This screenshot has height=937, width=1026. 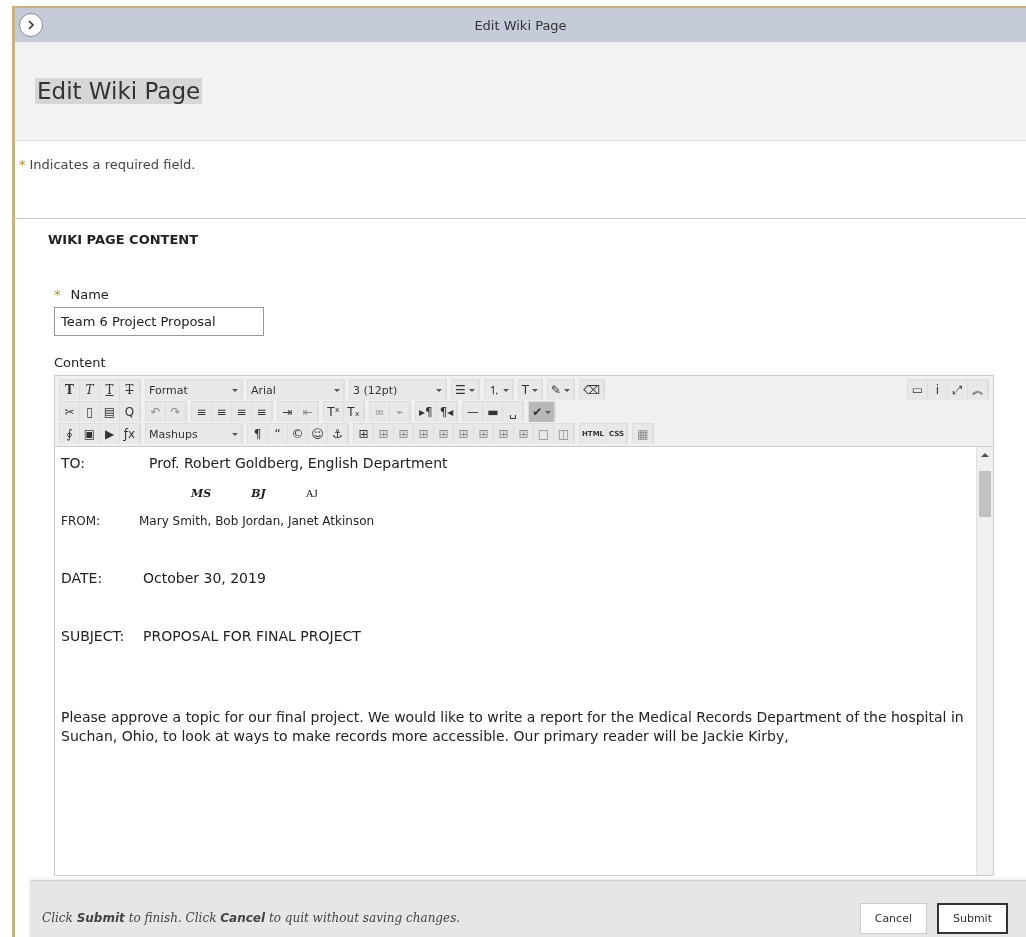 I want to click on scroll-up-icon, so click(x=985, y=455).